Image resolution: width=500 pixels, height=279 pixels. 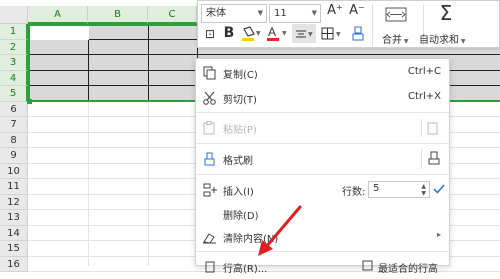 What do you see at coordinates (280, 230) in the screenshot?
I see `annotation-arrow` at bounding box center [280, 230].